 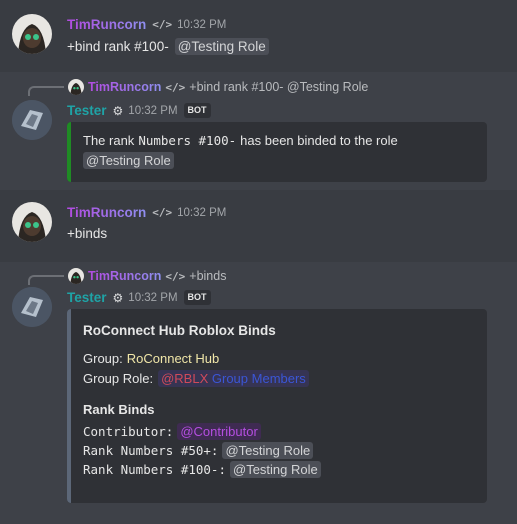 I want to click on embed-title: RoConnect Hub Roblox Binds, so click(x=179, y=330).